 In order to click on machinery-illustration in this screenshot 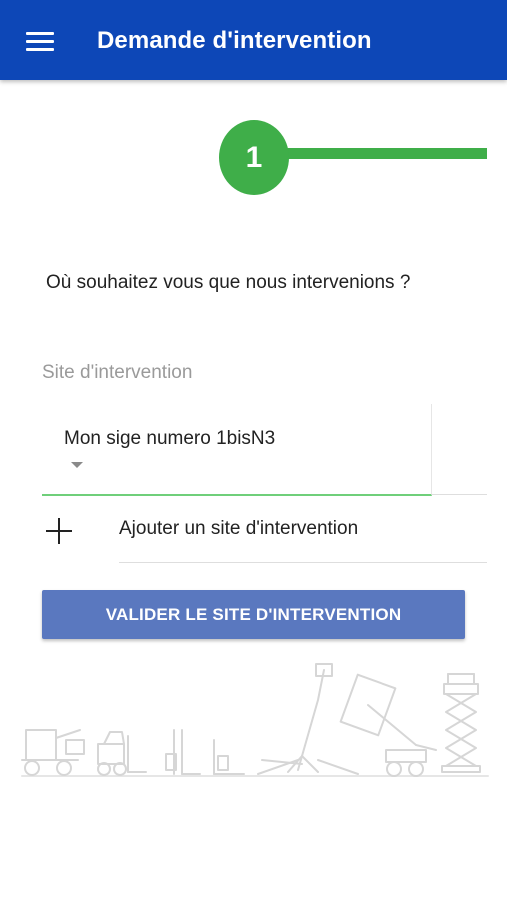, I will do `click(255, 720)`.